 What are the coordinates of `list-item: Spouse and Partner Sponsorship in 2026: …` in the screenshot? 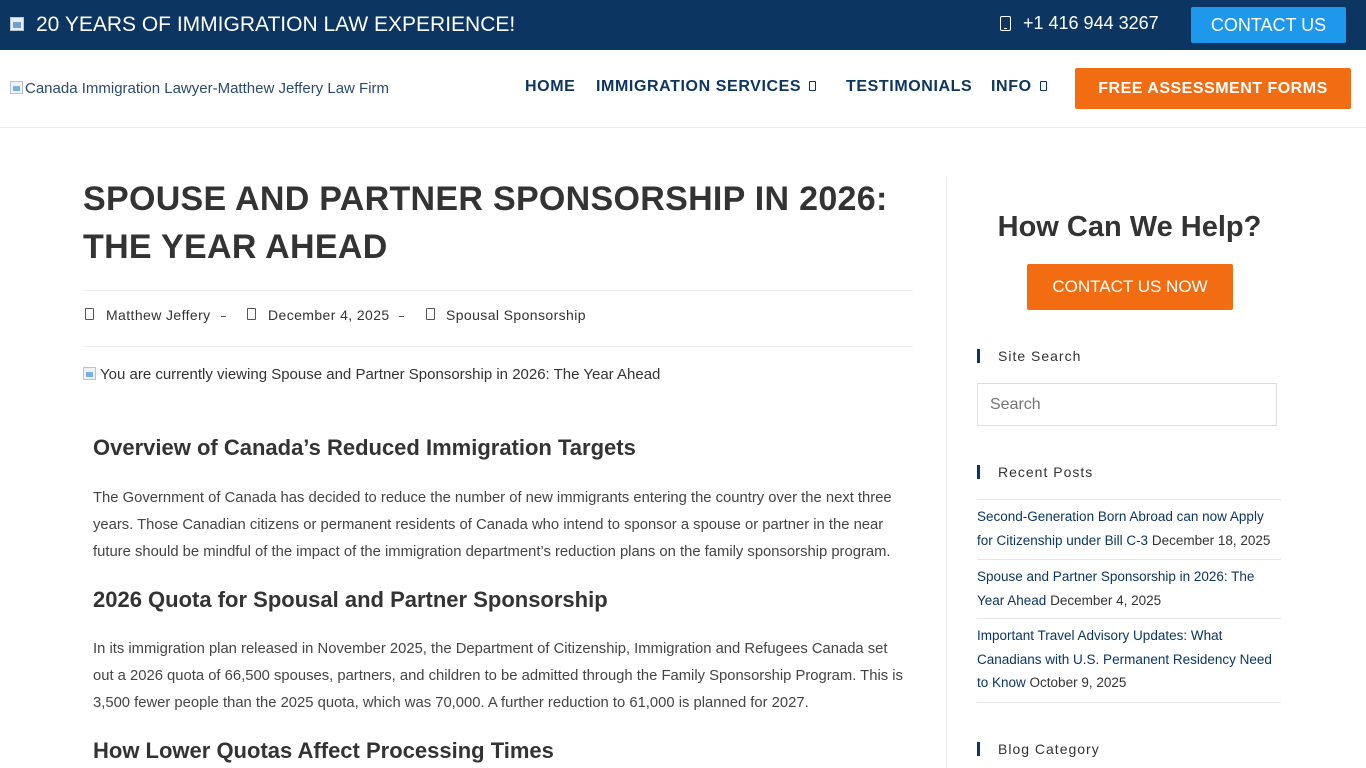 It's located at (1129, 588).